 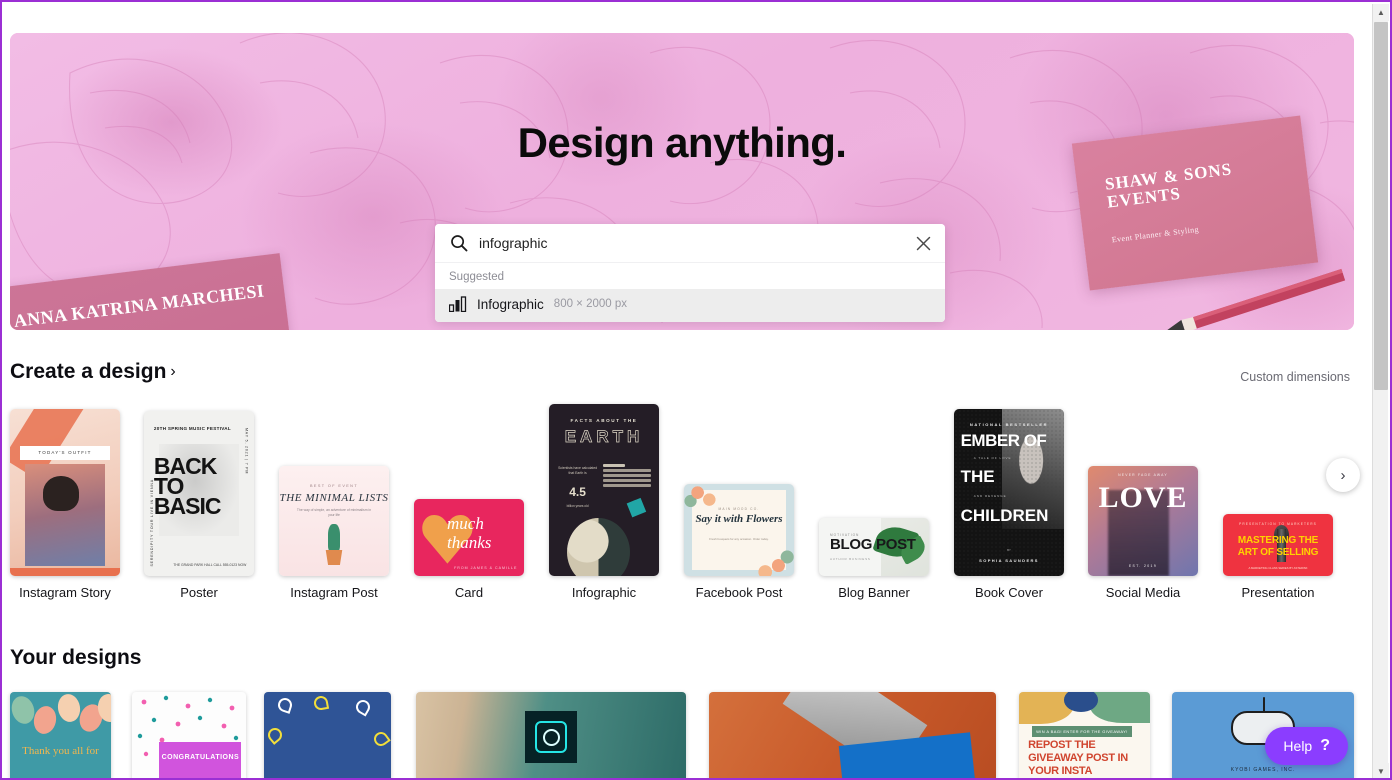 I want to click on art-title-line3: CHILDREN, so click(x=1004, y=515).